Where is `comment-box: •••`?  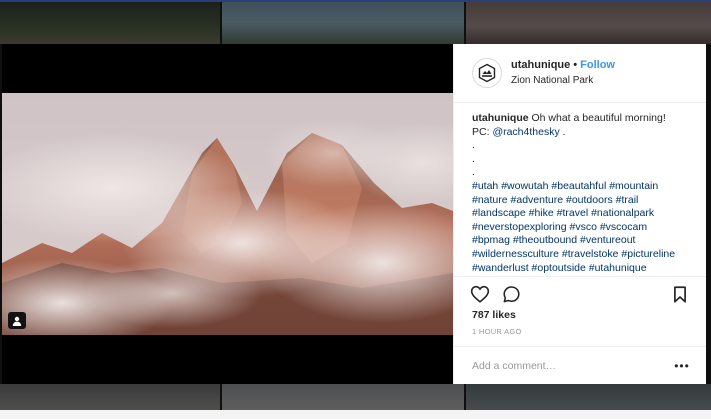 comment-box: ••• is located at coordinates (580, 365).